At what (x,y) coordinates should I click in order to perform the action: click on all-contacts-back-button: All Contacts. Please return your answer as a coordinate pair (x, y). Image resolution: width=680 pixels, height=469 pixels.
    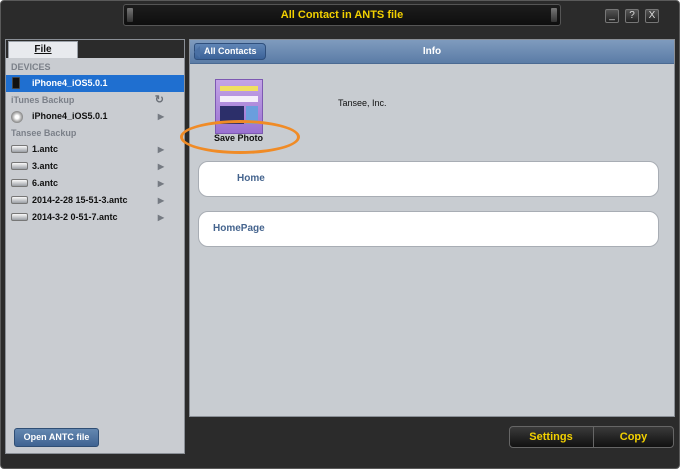
    Looking at the image, I should click on (230, 51).